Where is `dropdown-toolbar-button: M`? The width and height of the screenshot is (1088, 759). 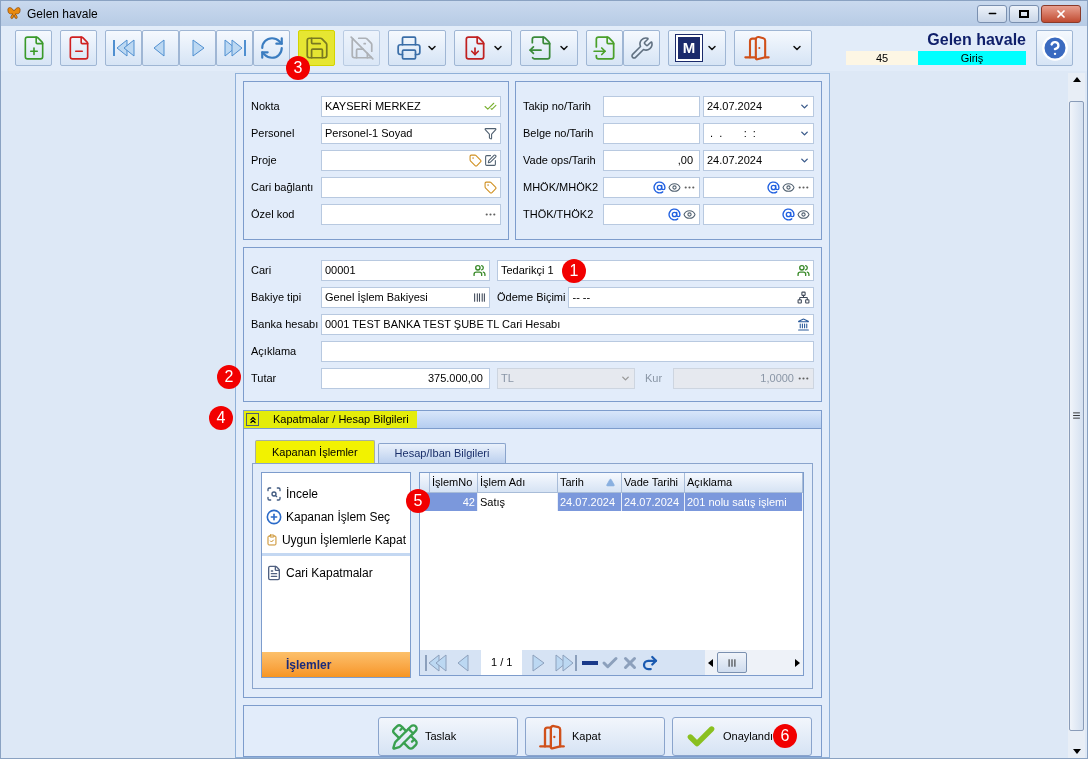
dropdown-toolbar-button: M is located at coordinates (697, 48).